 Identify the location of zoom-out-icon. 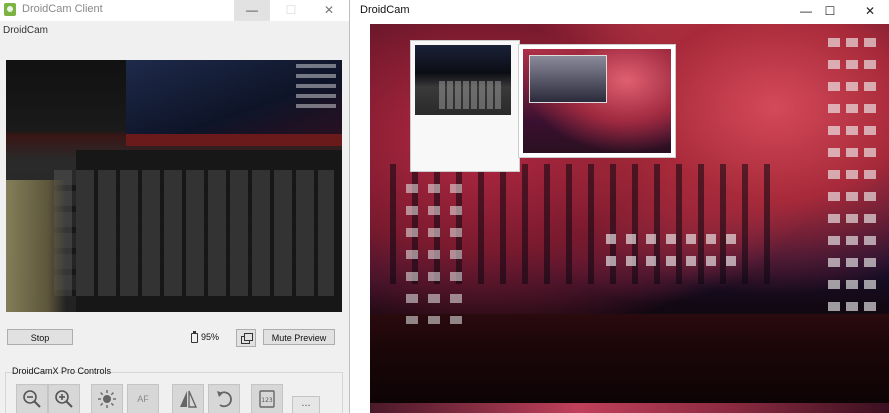
(32, 398).